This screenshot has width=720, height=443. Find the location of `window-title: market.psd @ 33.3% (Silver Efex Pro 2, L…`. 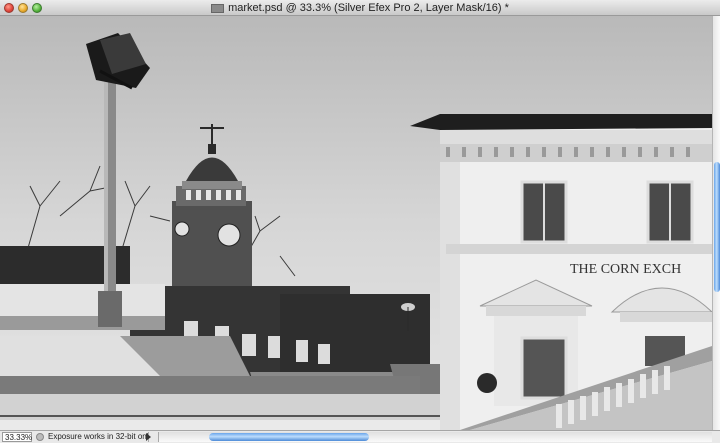

window-title: market.psd @ 33.3% (Silver Efex Pro 2, L… is located at coordinates (368, 8).